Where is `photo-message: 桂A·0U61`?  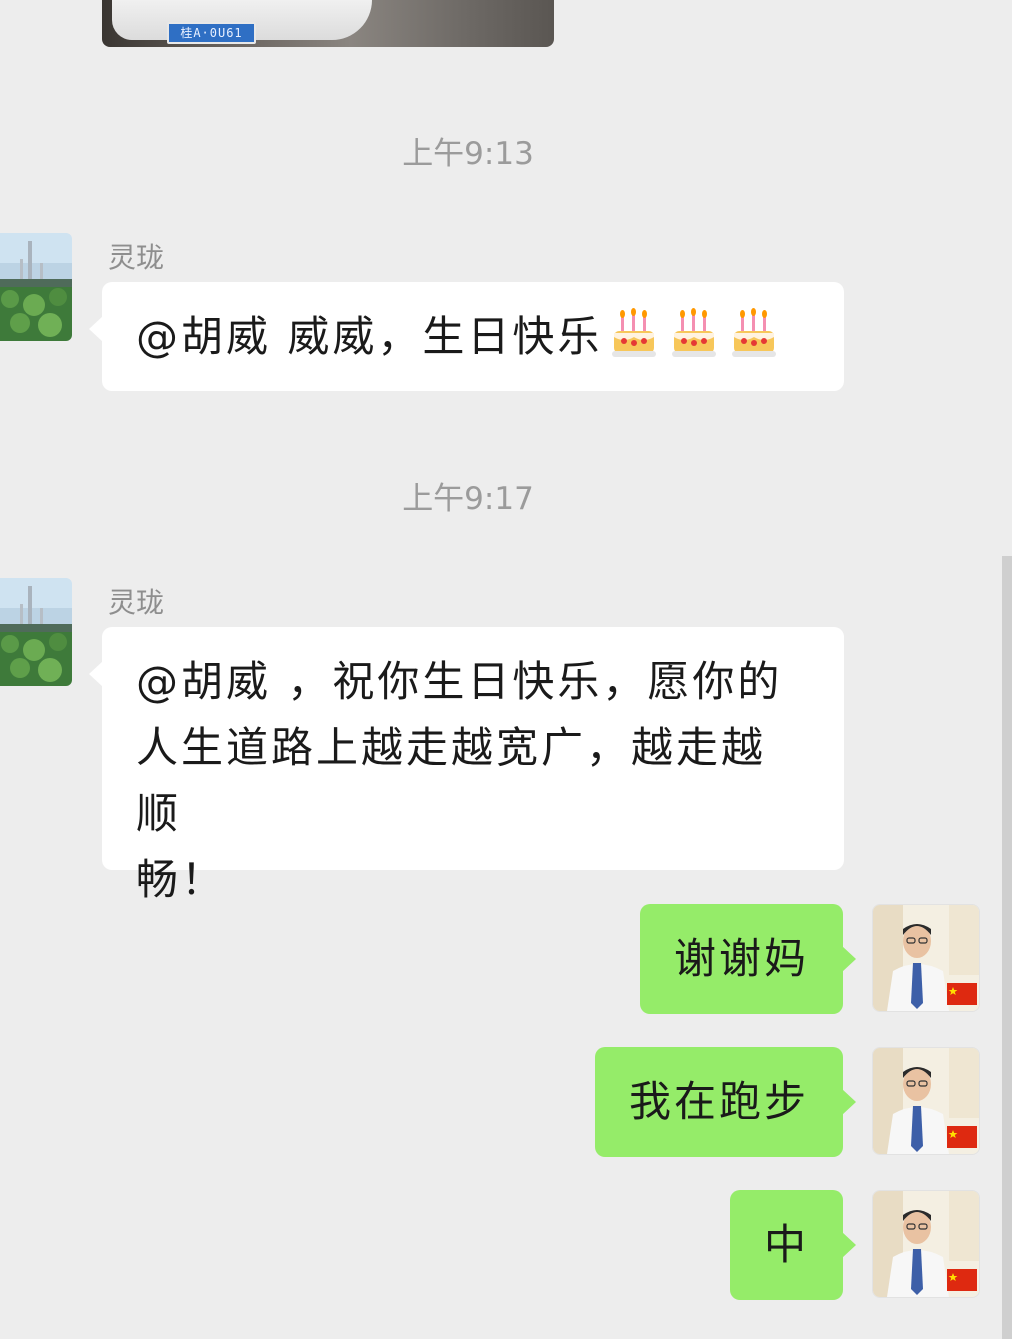
photo-message: 桂A·0U61 is located at coordinates (328, 23).